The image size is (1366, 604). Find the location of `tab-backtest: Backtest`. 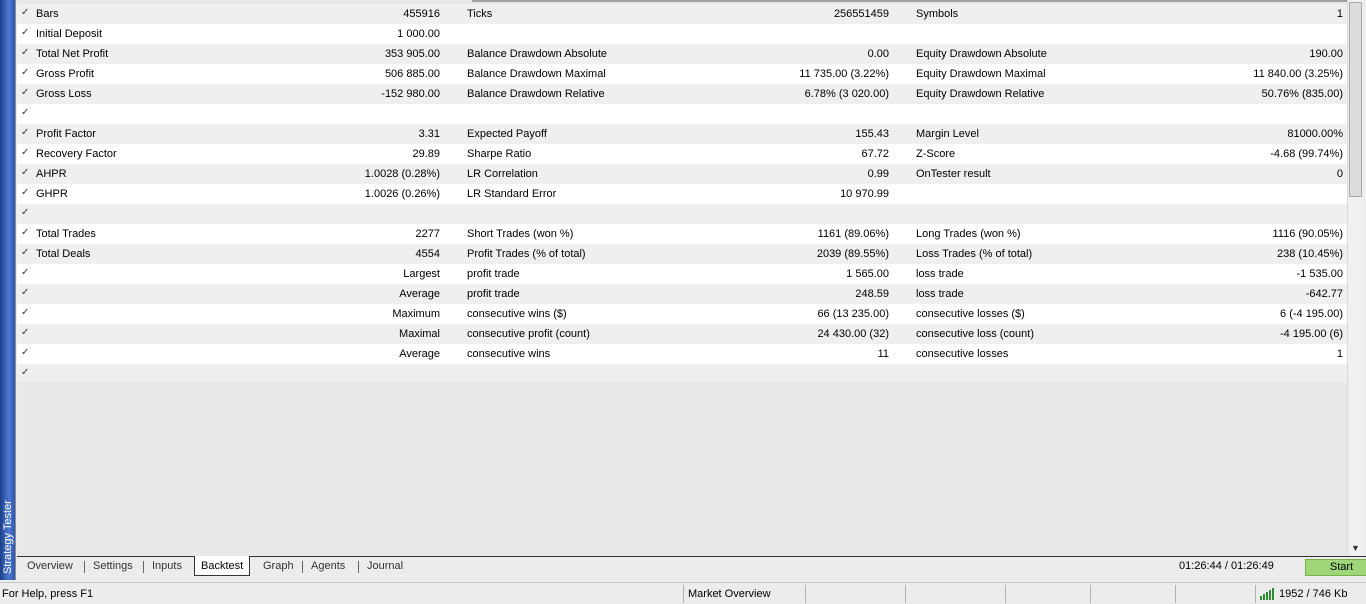

tab-backtest: Backtest is located at coordinates (222, 566).